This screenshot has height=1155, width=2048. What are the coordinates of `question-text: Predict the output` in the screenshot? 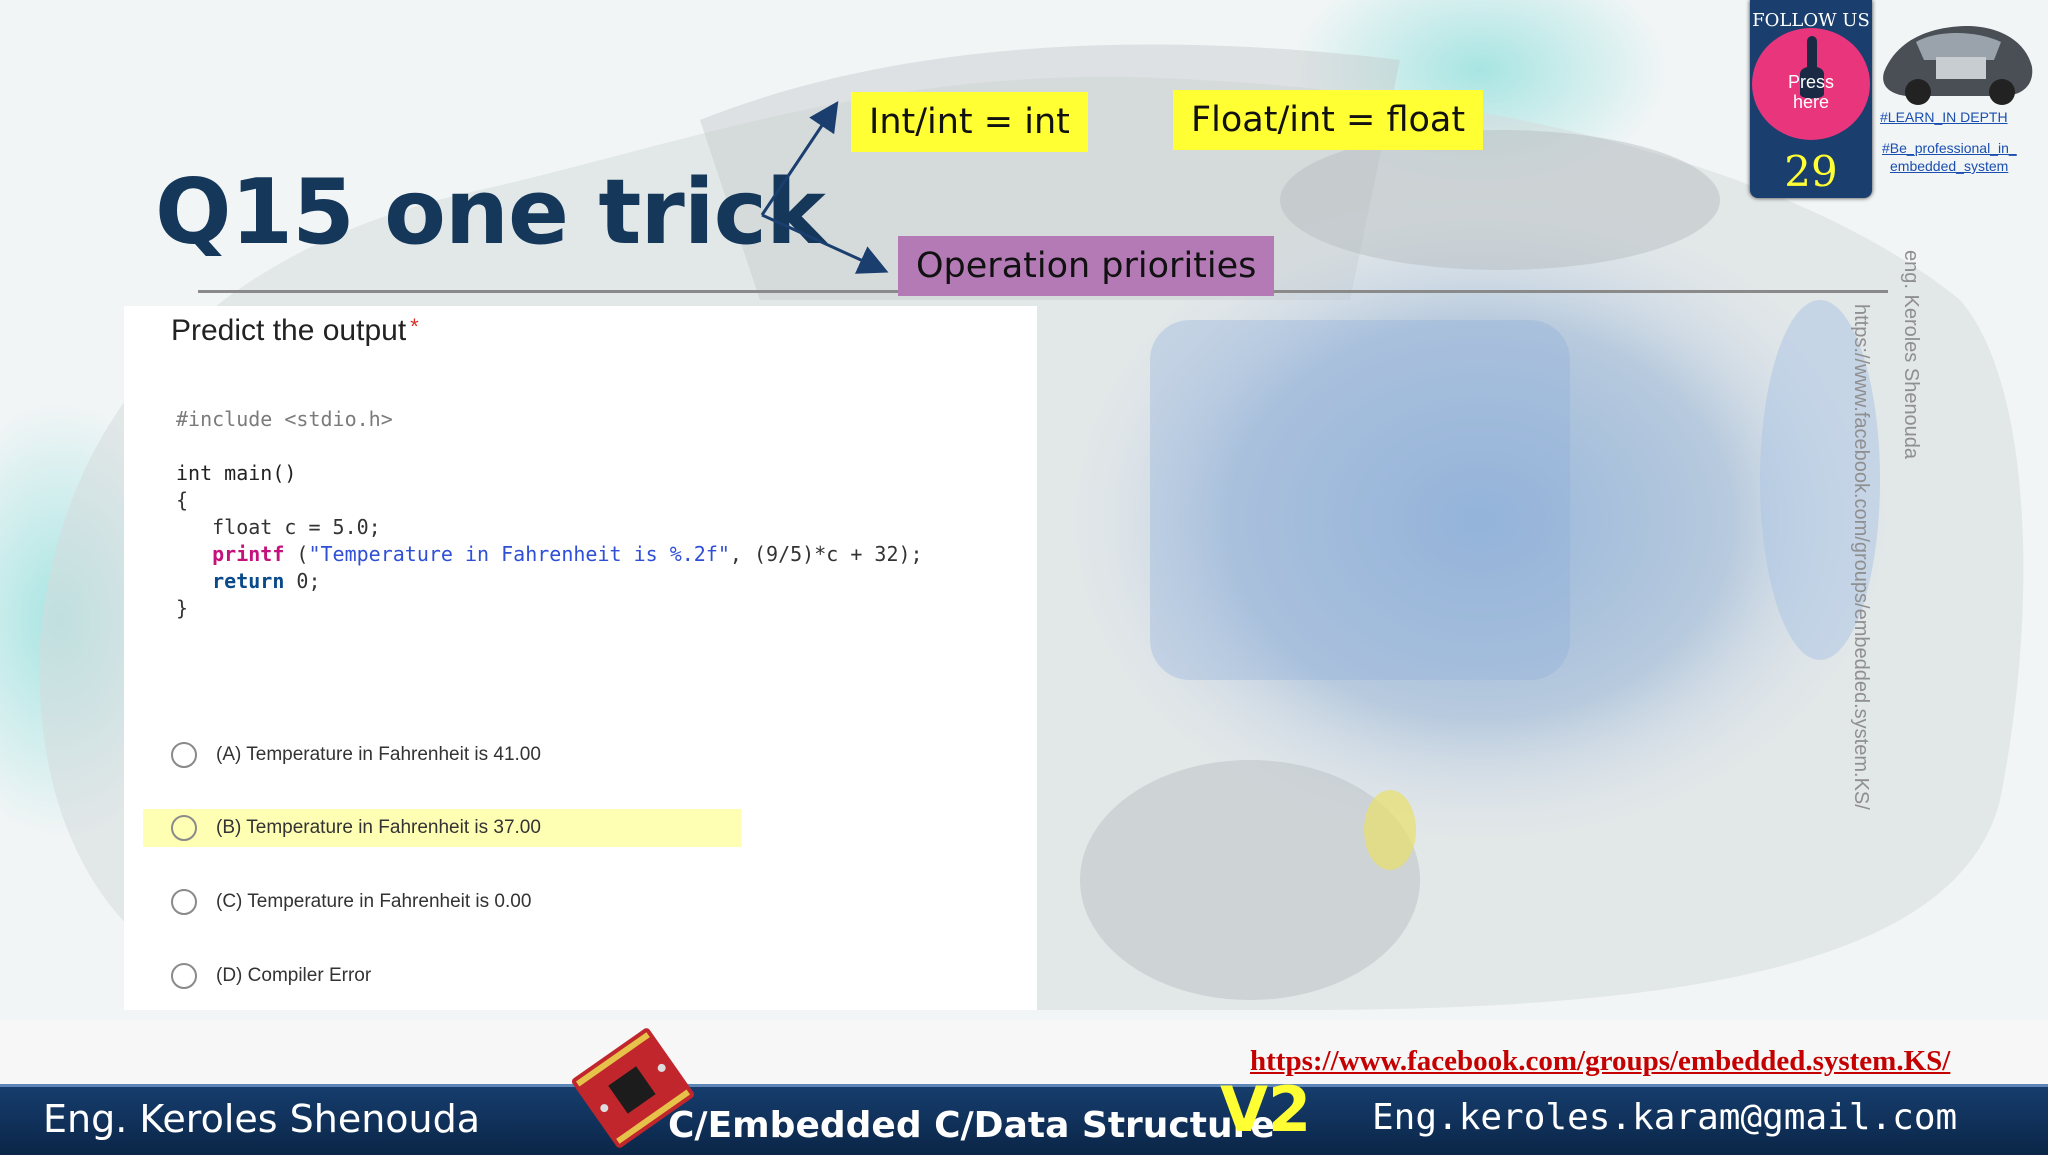 It's located at (289, 330).